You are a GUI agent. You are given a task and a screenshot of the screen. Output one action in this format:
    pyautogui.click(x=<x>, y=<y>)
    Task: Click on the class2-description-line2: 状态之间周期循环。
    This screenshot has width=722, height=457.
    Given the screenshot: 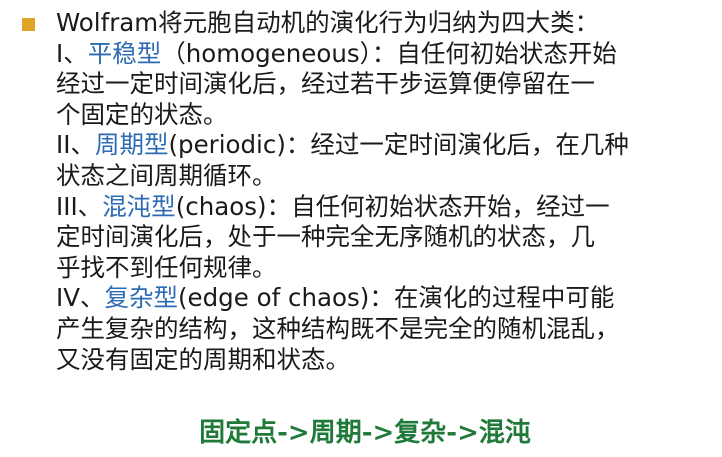 What is the action you would take?
    pyautogui.click(x=166, y=175)
    